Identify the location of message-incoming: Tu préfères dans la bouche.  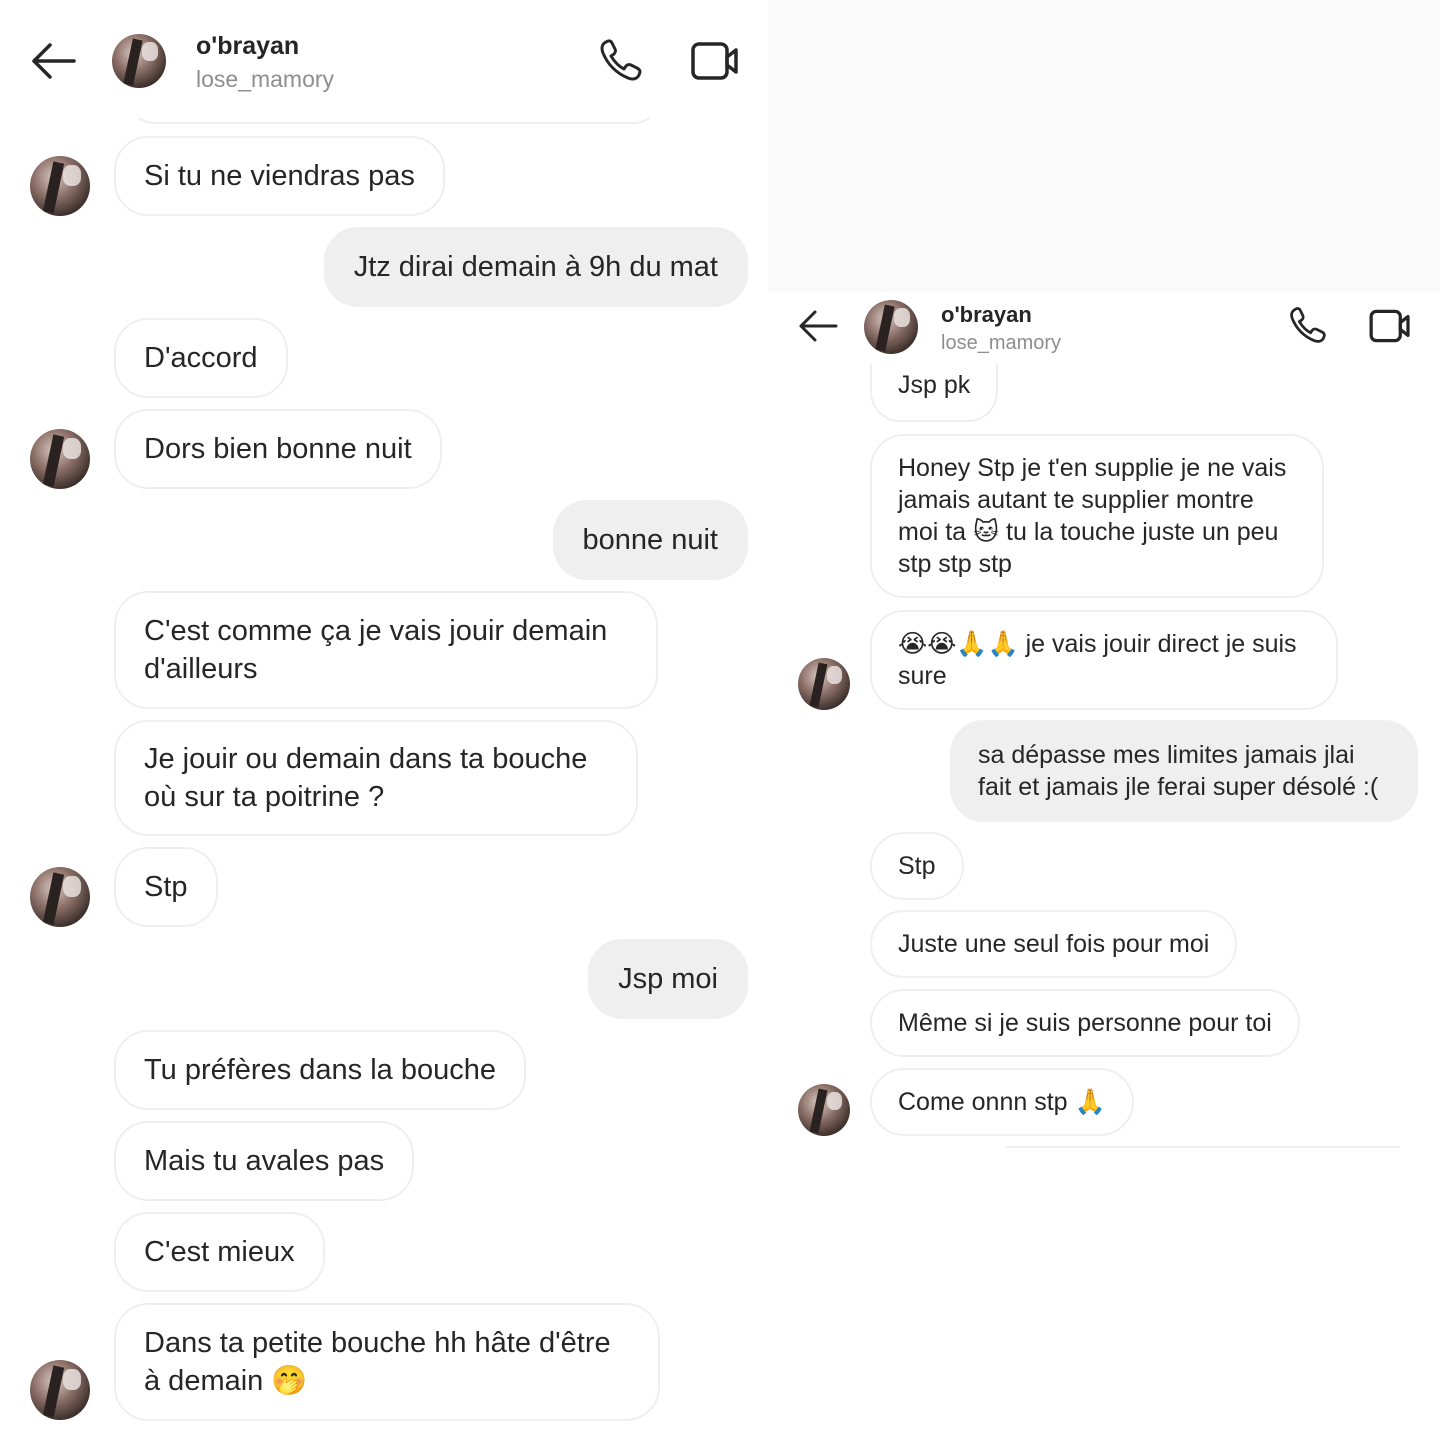
(320, 1070).